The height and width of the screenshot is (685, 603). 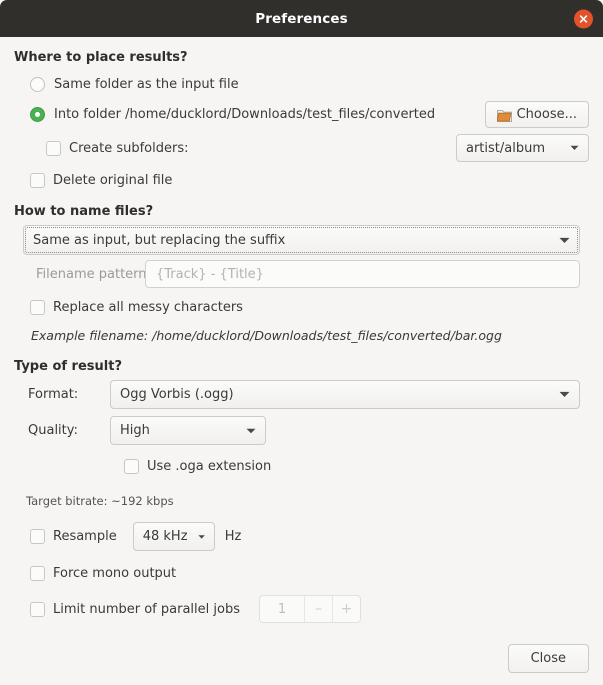 What do you see at coordinates (85, 536) in the screenshot?
I see `resample-label: Resample` at bounding box center [85, 536].